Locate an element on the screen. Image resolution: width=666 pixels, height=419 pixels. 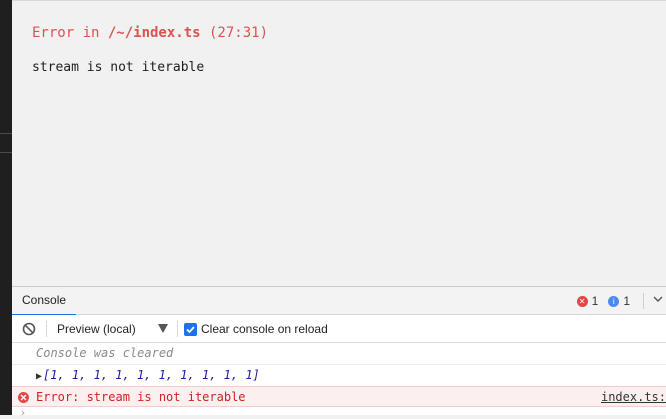
tab-console: Console is located at coordinates (44, 301).